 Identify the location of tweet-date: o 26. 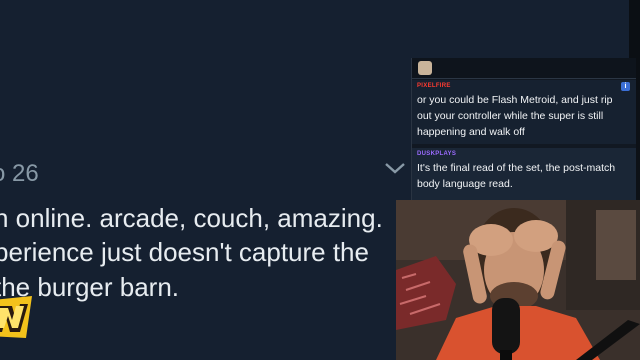
(19, 173).